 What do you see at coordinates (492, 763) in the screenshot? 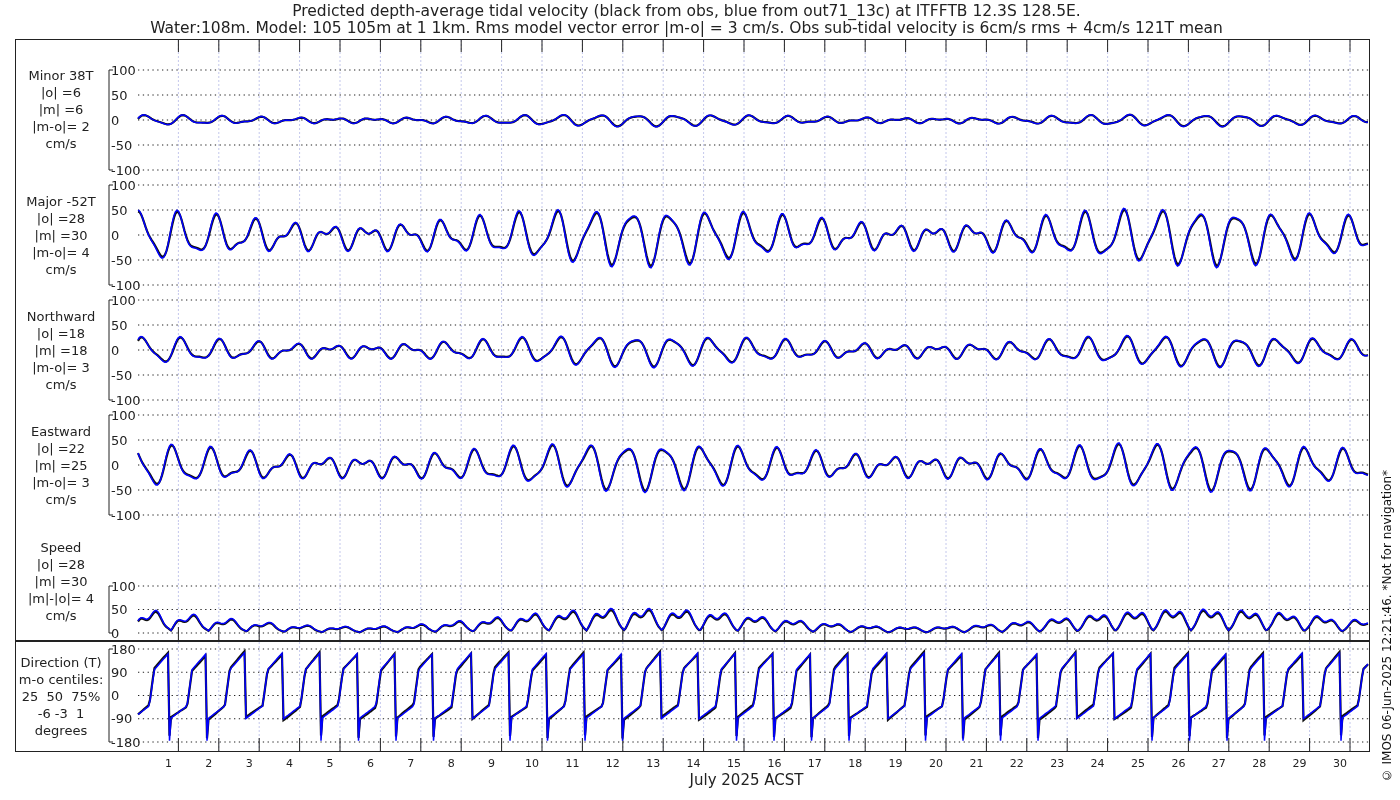
I see `tick-label: 9` at bounding box center [492, 763].